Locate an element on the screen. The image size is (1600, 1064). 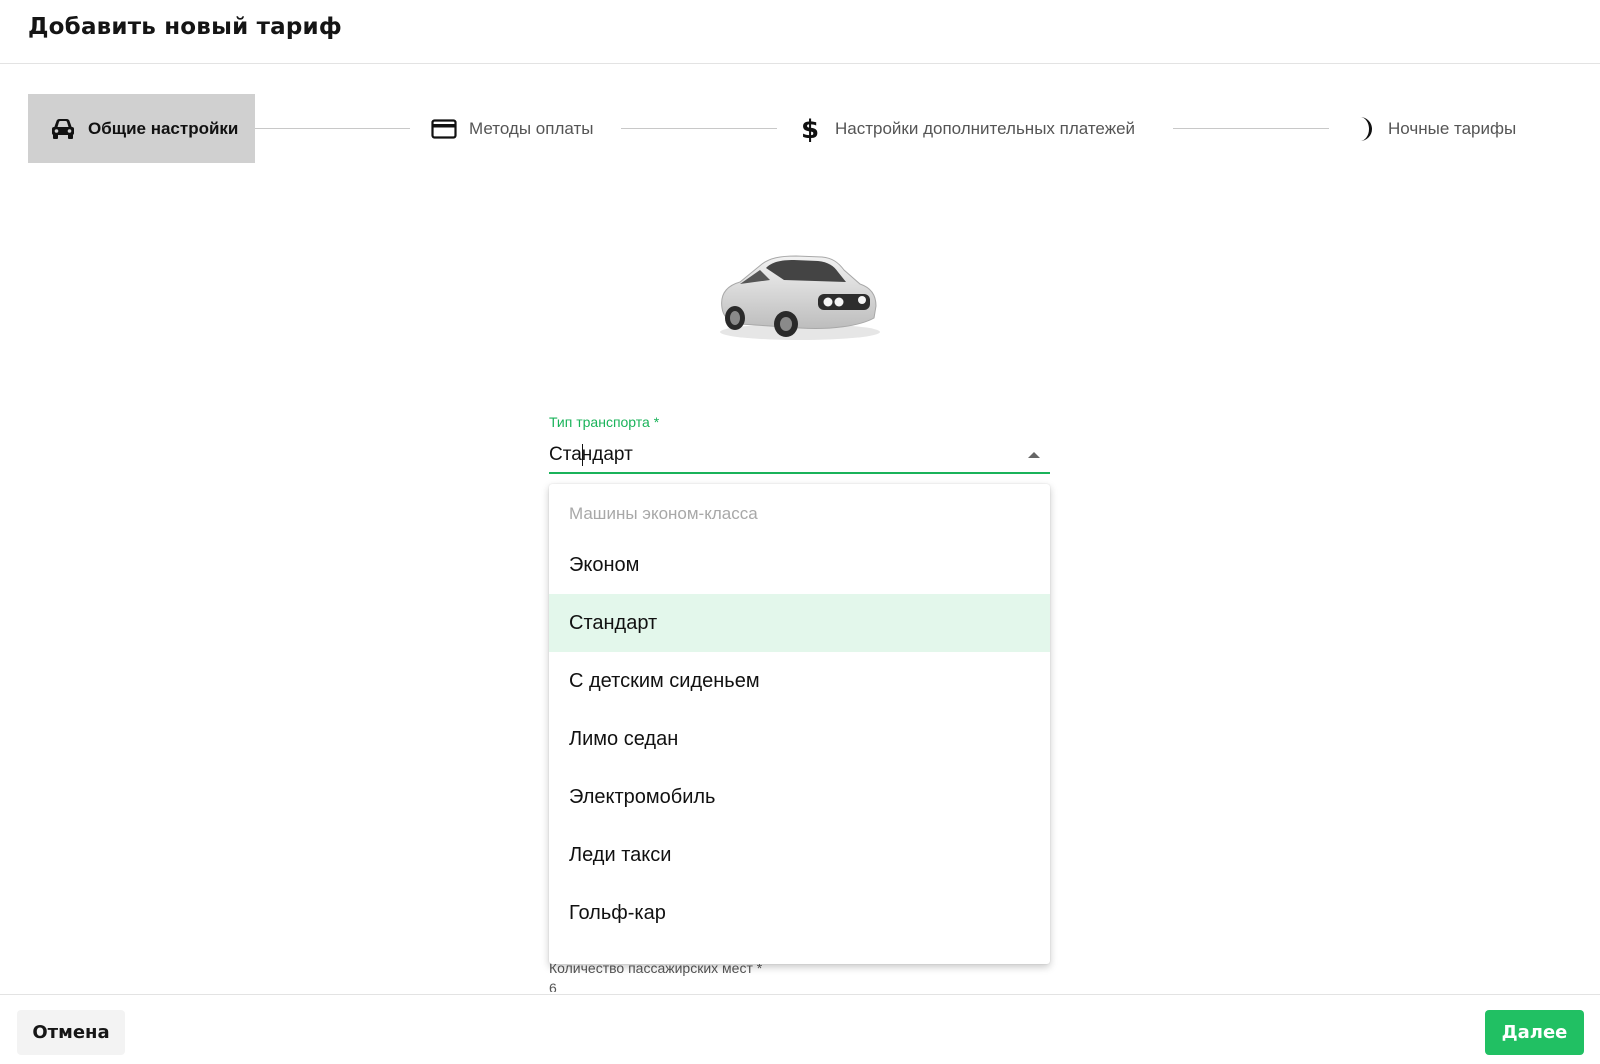
step-night-tariffs: Ночные тарифы is located at coordinates (1433, 128).